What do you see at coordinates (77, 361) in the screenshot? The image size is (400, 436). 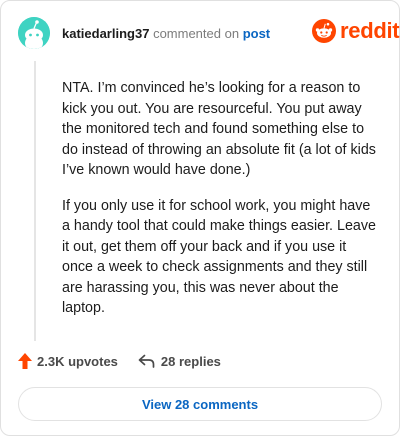 I see `upvote-count: 2.3K upvotes` at bounding box center [77, 361].